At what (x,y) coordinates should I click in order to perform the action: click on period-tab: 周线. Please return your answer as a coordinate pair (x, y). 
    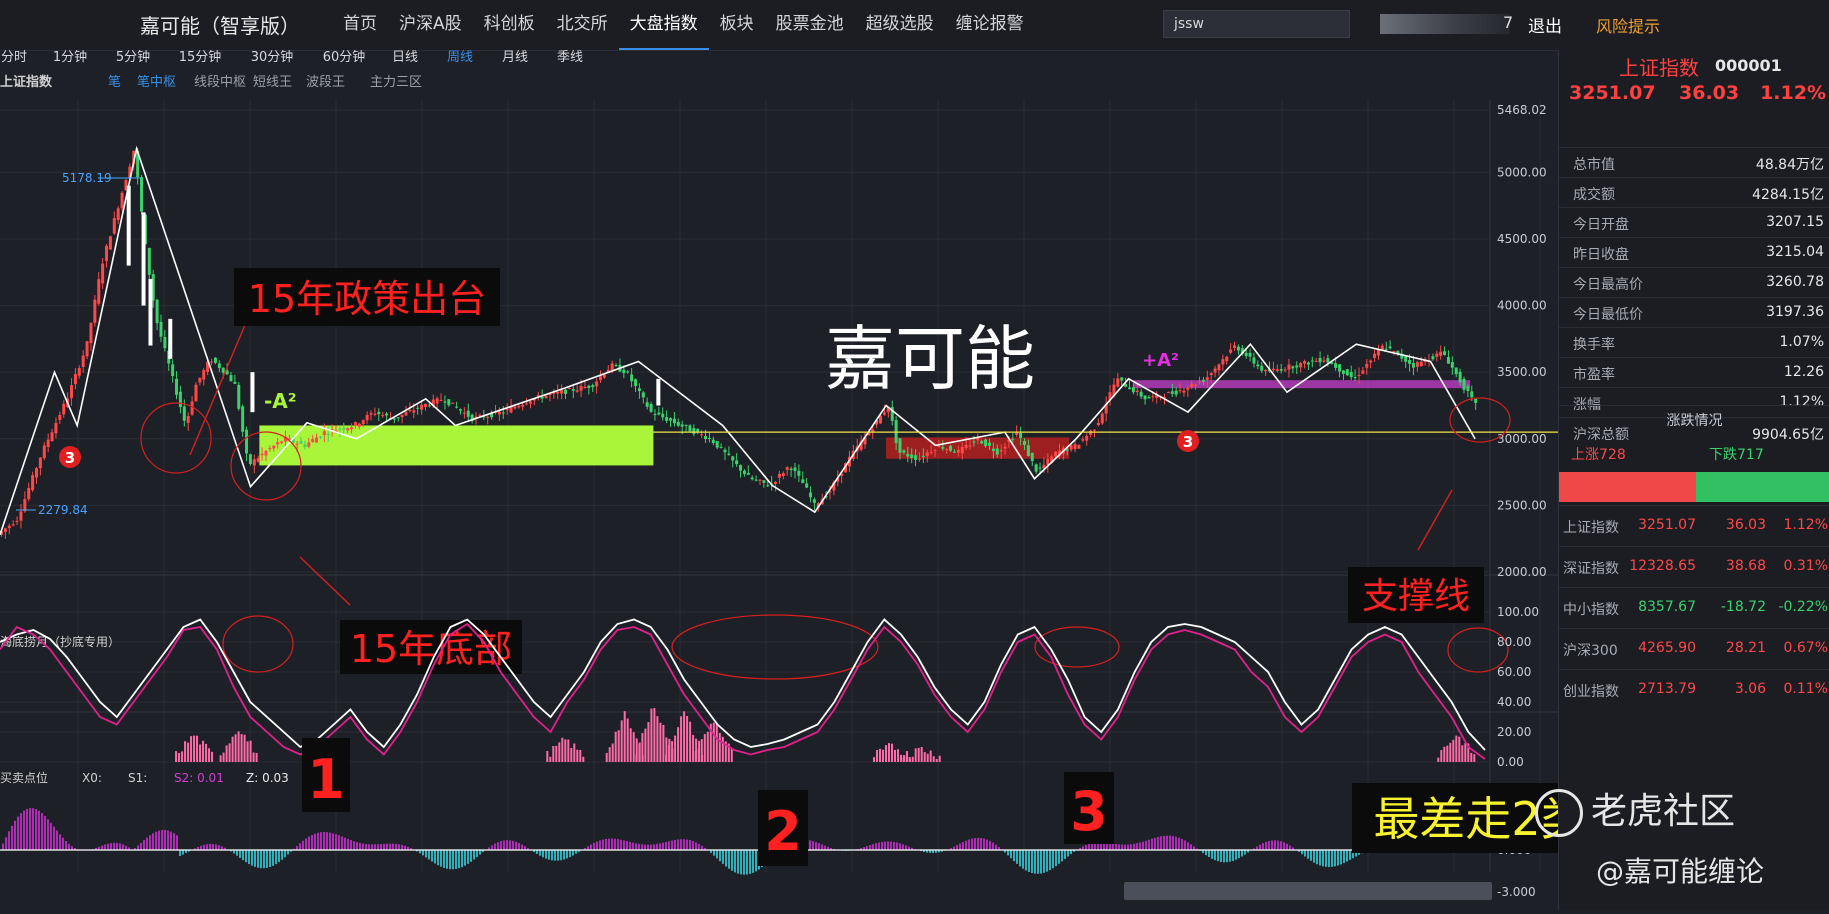
    Looking at the image, I should click on (460, 57).